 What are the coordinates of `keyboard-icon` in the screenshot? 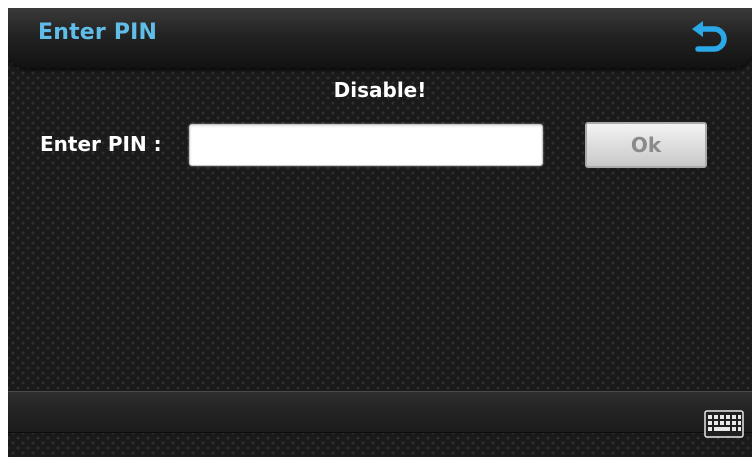 It's located at (724, 424).